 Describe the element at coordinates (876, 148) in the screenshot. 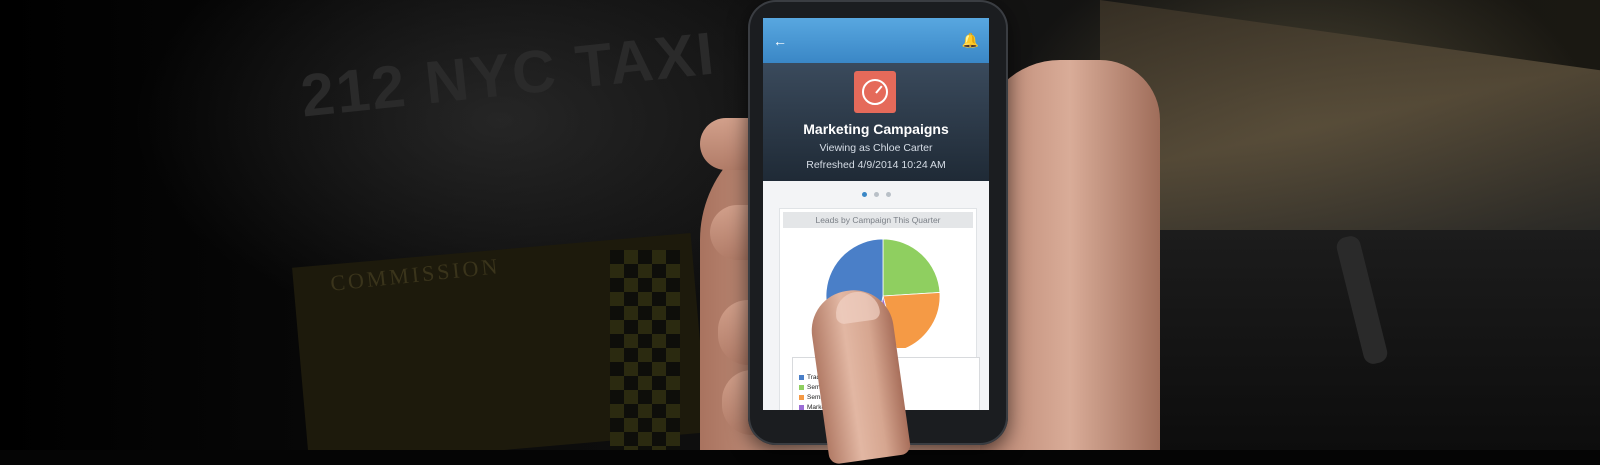

I see `viewing-as-text: Viewing as Chloe Carter` at that location.